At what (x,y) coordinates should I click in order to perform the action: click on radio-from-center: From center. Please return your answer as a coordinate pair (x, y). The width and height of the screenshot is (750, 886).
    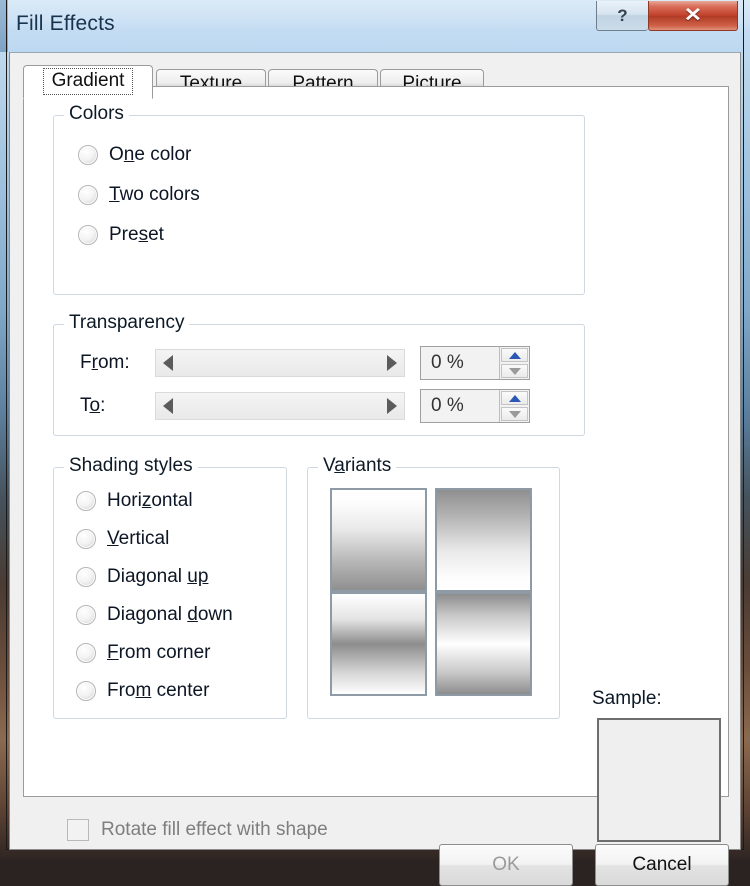
    Looking at the image, I should click on (142, 691).